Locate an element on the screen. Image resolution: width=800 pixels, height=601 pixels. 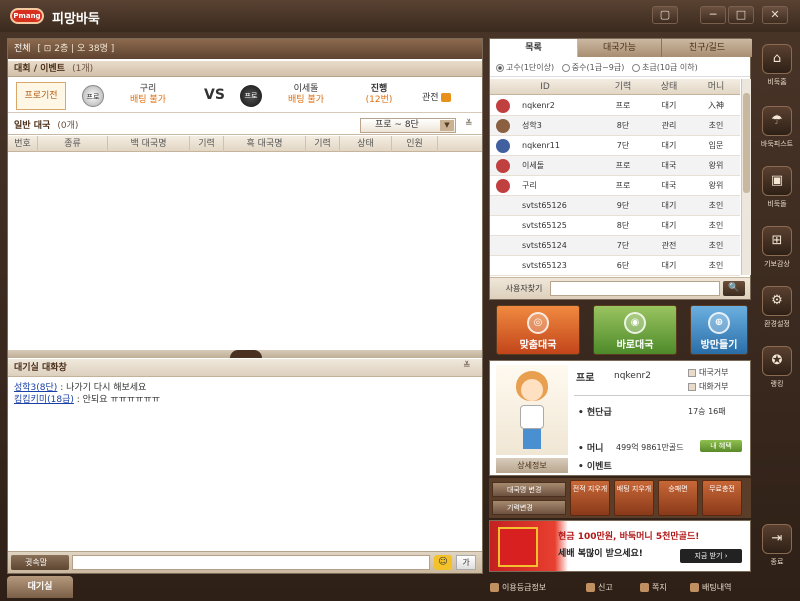
user-table-header: ID 기력 상태 머니 is located at coordinates (615, 87).